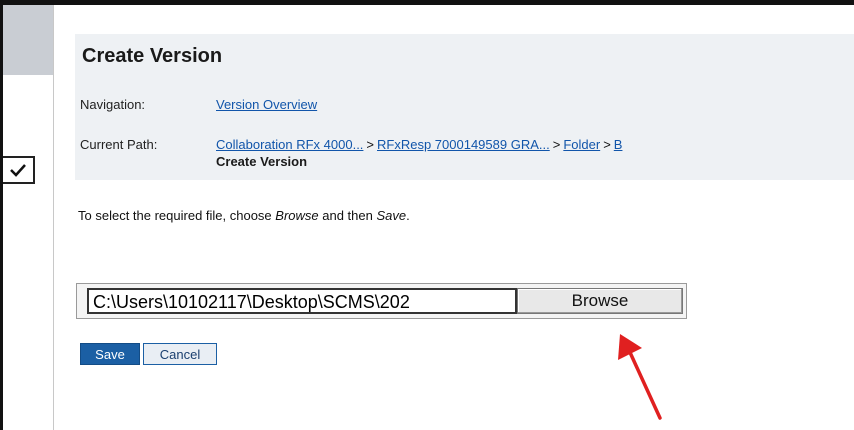 Image resolution: width=854 pixels, height=430 pixels. What do you see at coordinates (581, 144) in the screenshot?
I see `breadcrumb-item-folder: Folder` at bounding box center [581, 144].